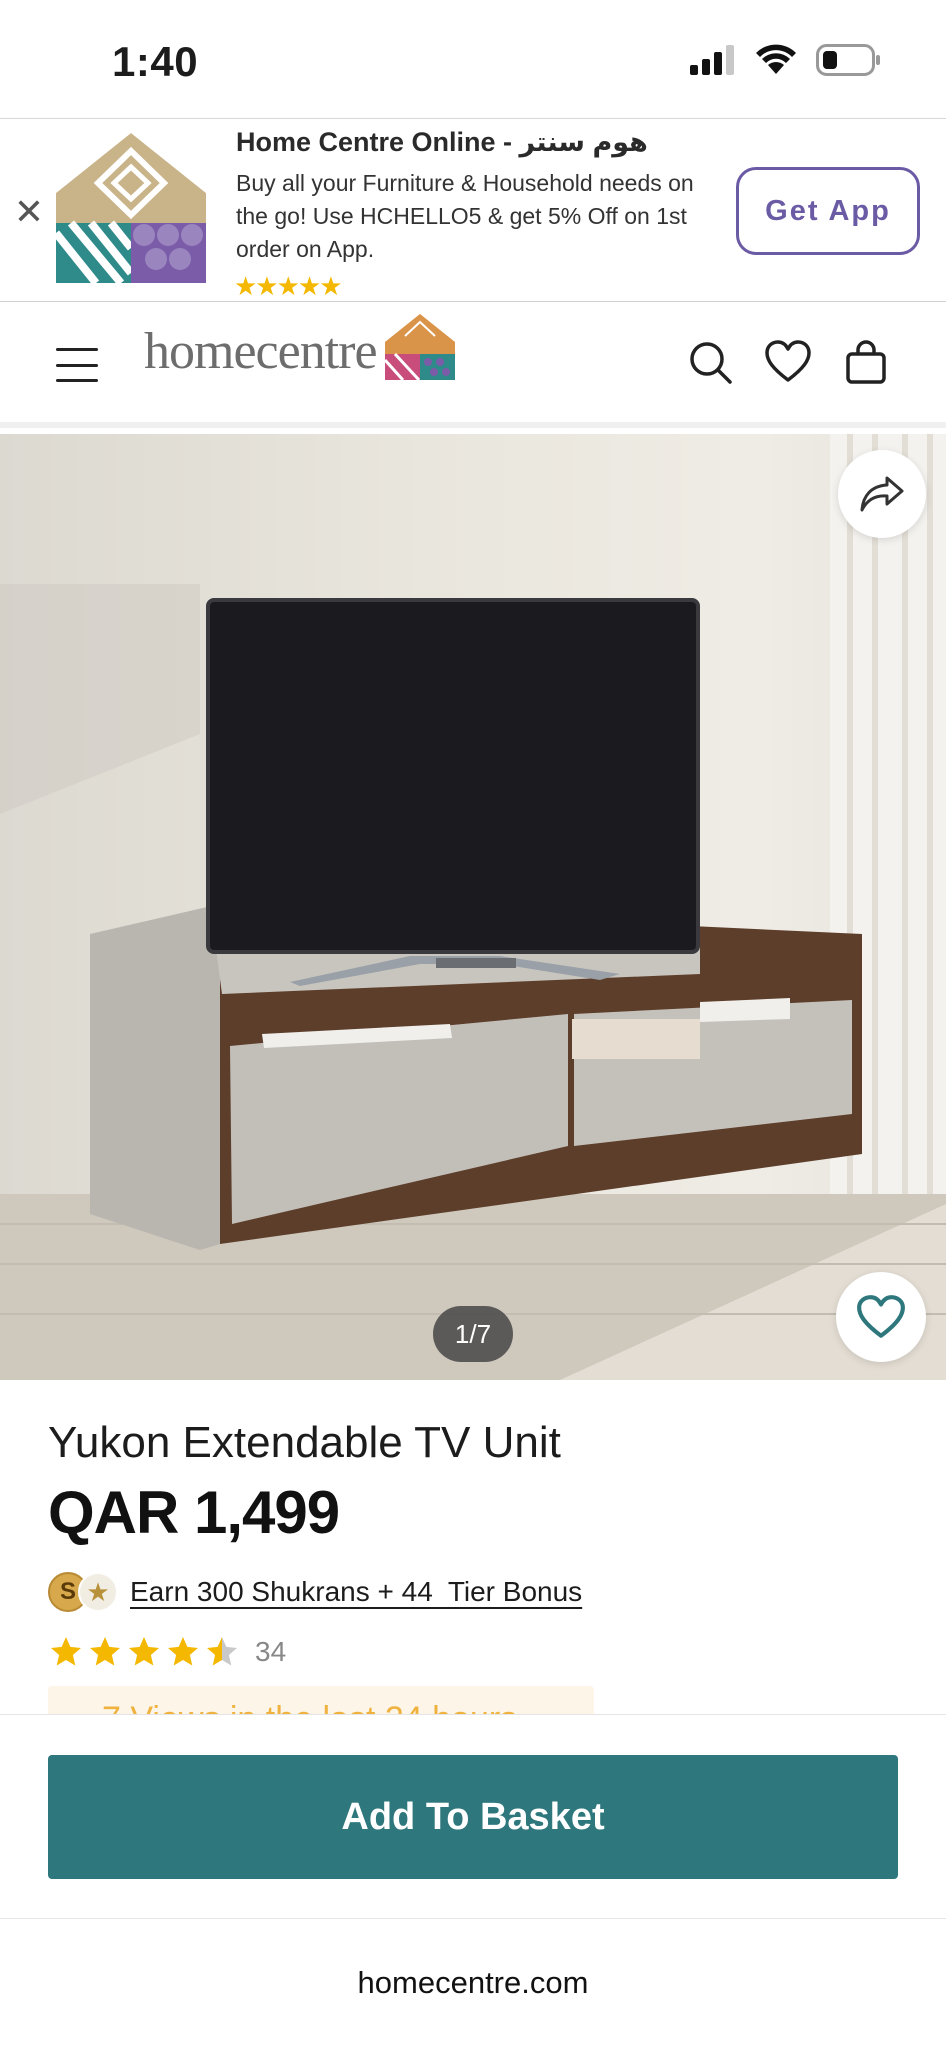 This screenshot has height=2048, width=946. Describe the element at coordinates (848, 60) in the screenshot. I see `battery-icon` at that location.